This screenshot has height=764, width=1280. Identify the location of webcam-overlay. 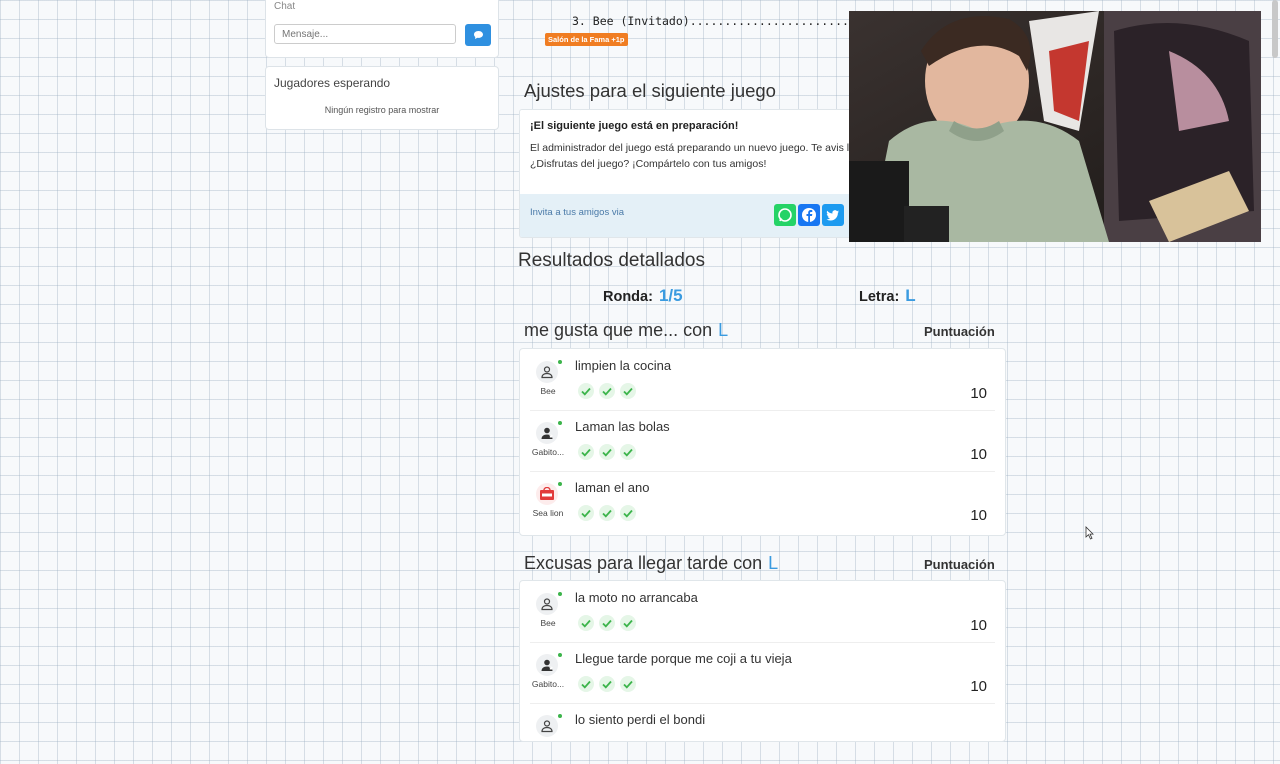
(1055, 126).